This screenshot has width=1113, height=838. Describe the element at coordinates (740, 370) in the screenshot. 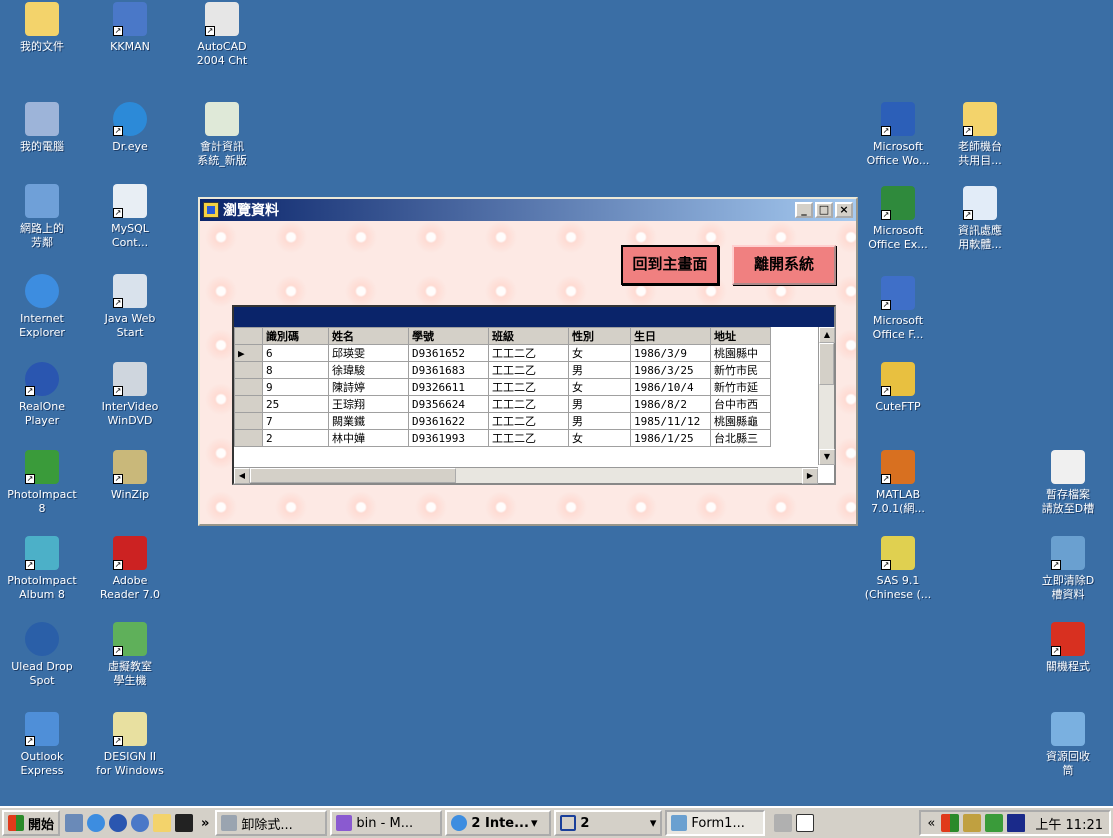

I see `cell: 新竹市民` at that location.